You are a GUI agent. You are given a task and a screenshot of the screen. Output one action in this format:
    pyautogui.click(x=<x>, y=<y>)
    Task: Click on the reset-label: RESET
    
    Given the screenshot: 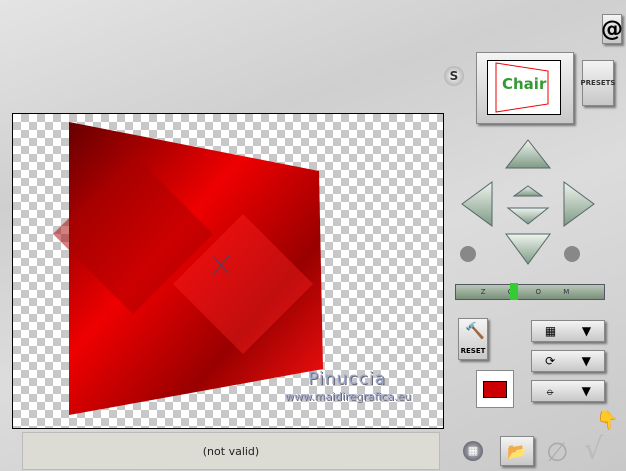 What is the action you would take?
    pyautogui.click(x=473, y=351)
    